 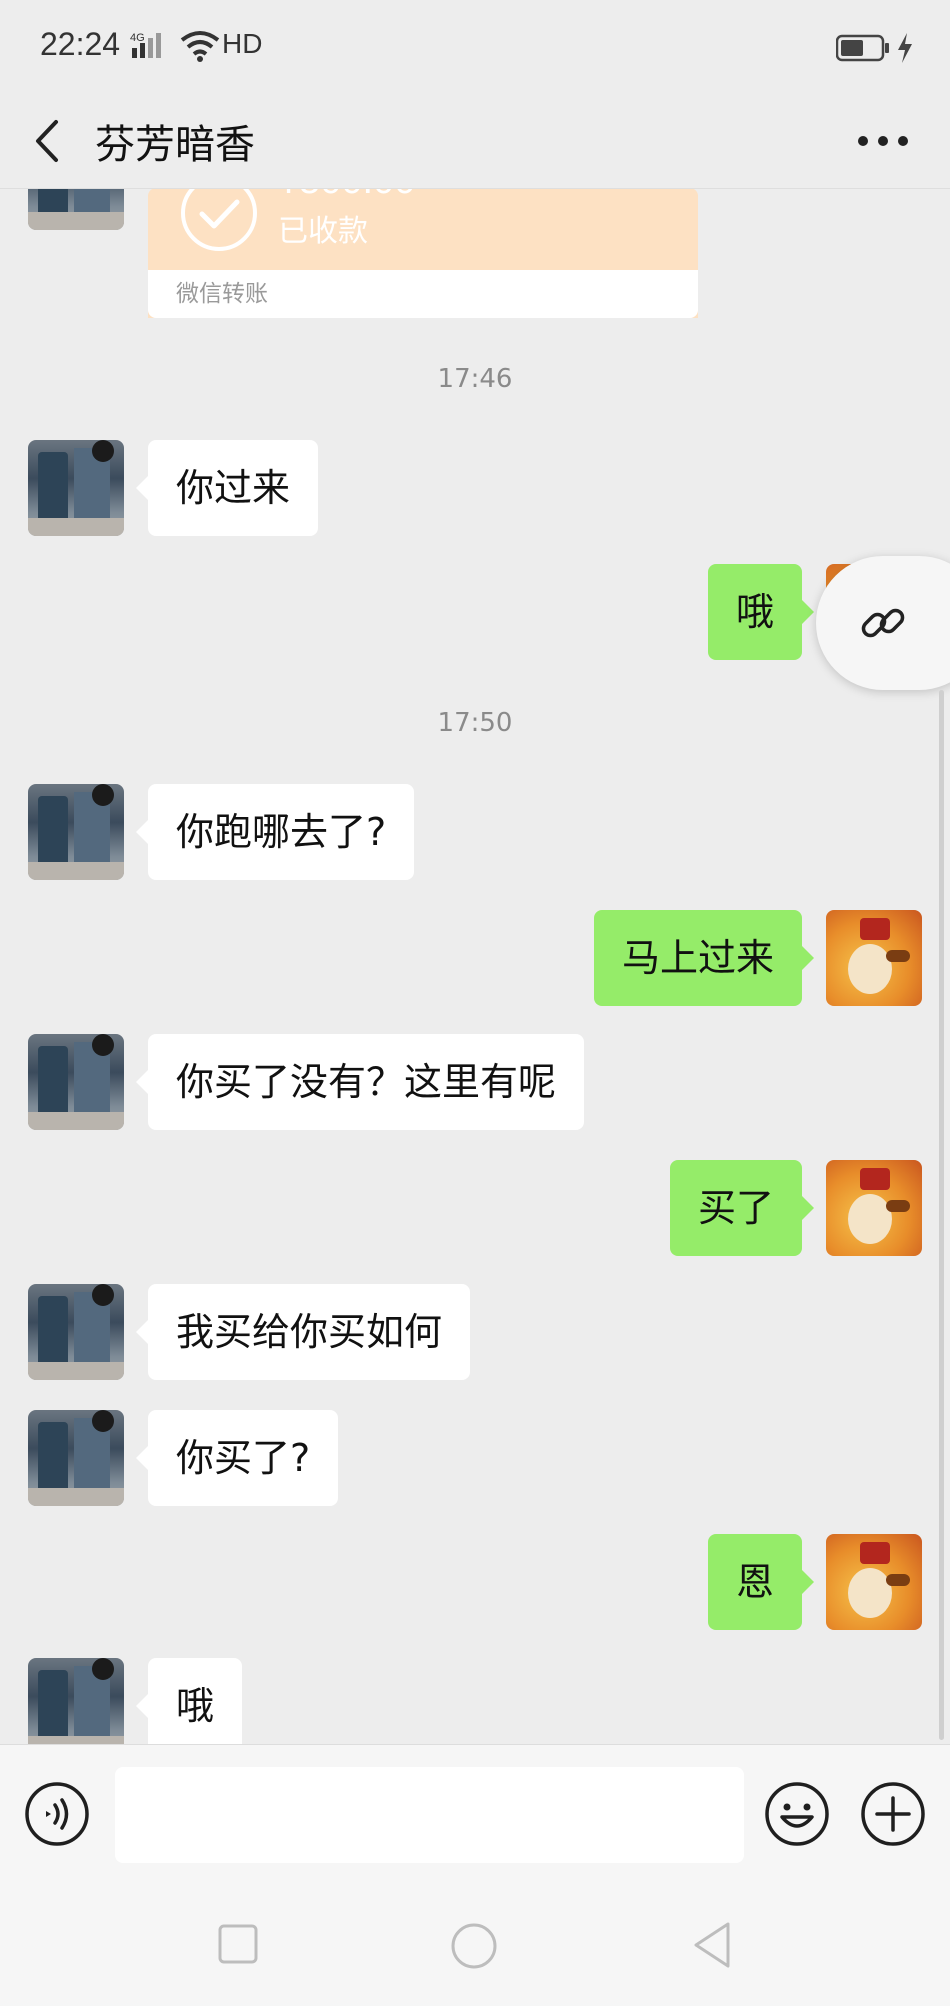 What do you see at coordinates (429, 1815) in the screenshot?
I see `message-input` at bounding box center [429, 1815].